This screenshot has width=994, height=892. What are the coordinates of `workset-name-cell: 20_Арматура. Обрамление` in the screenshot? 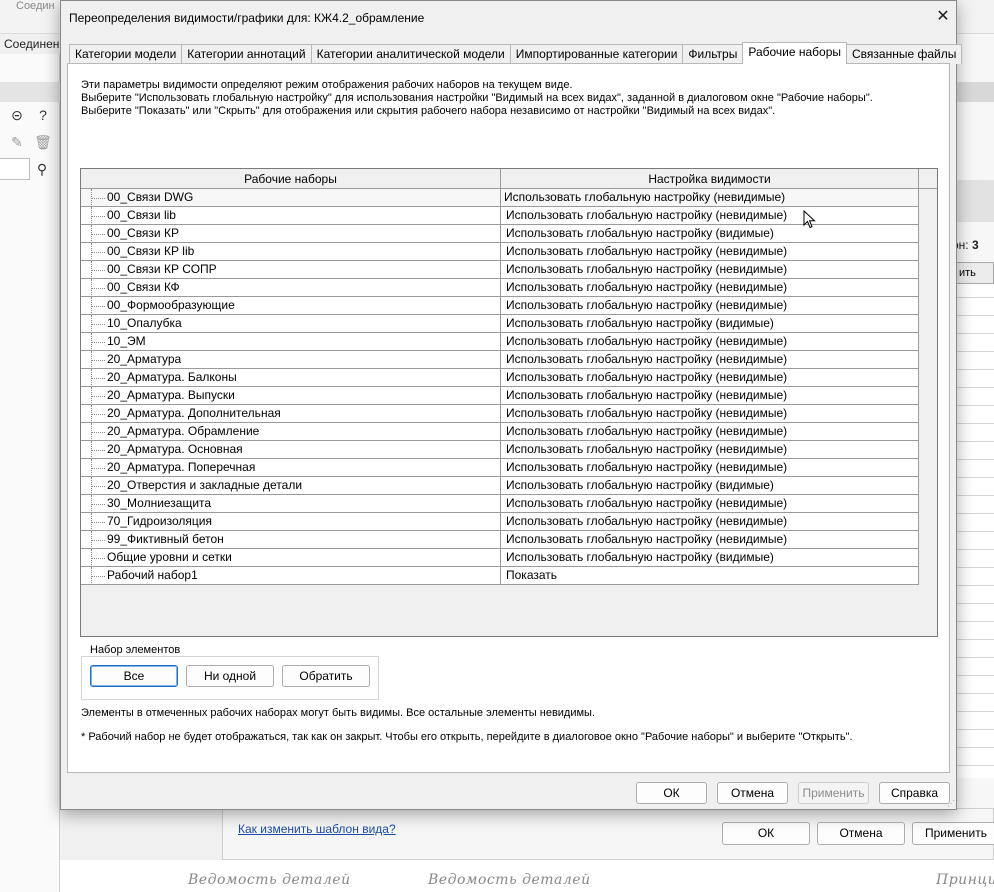 It's located at (291, 432).